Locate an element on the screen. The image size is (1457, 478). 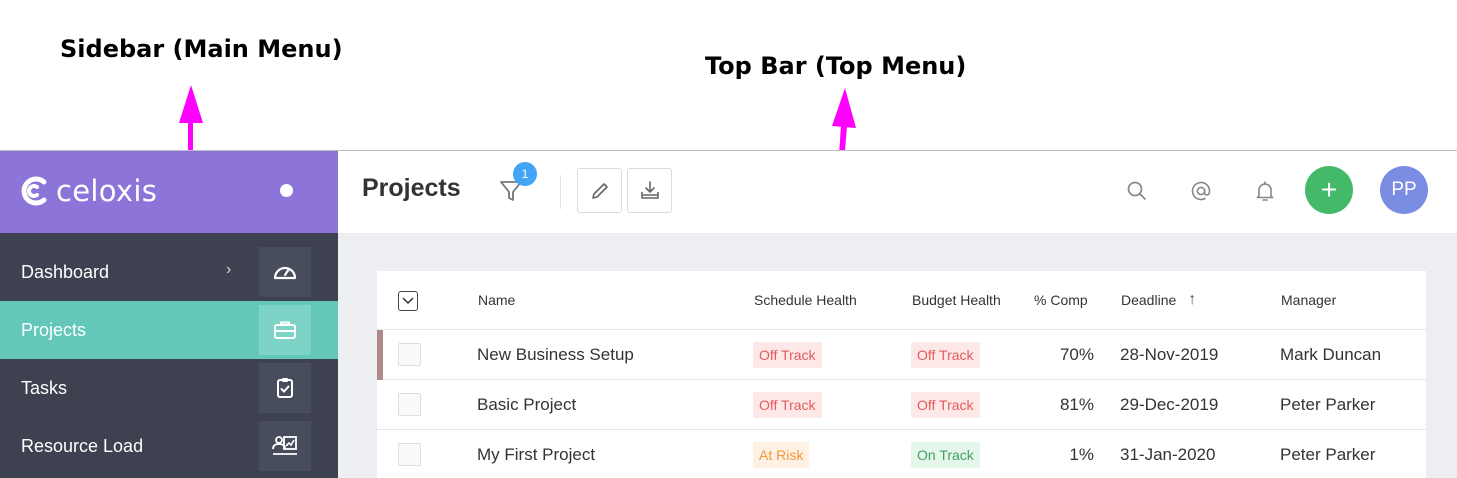
column-header-deadline: Deadline ↑ is located at coordinates (1158, 300).